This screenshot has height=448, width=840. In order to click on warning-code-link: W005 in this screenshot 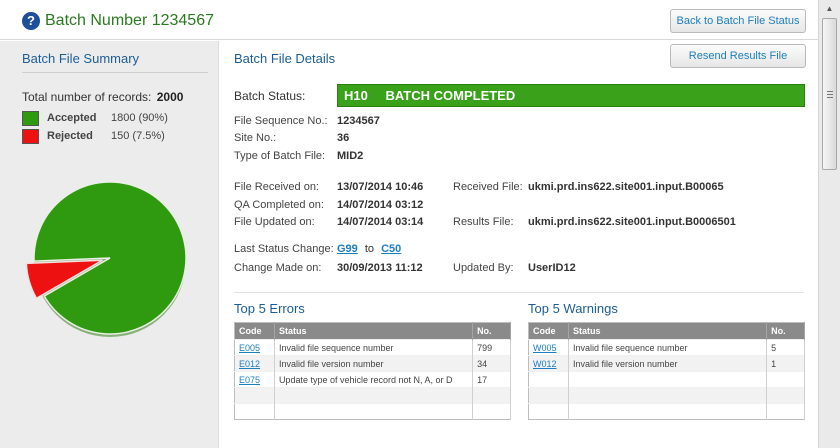, I will do `click(545, 348)`.